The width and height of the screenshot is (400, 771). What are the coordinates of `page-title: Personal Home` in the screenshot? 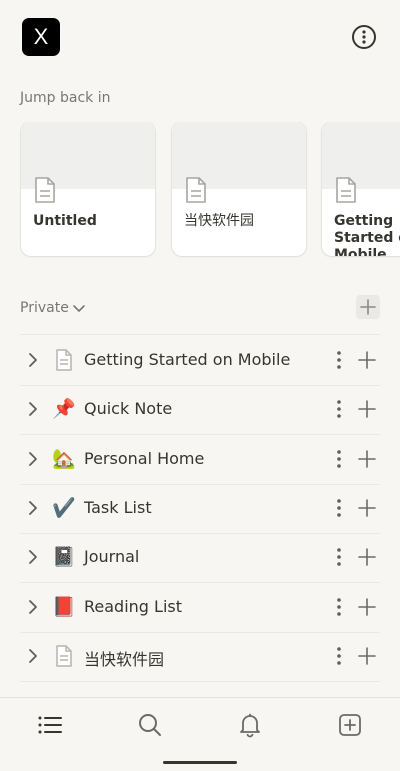 It's located at (144, 458).